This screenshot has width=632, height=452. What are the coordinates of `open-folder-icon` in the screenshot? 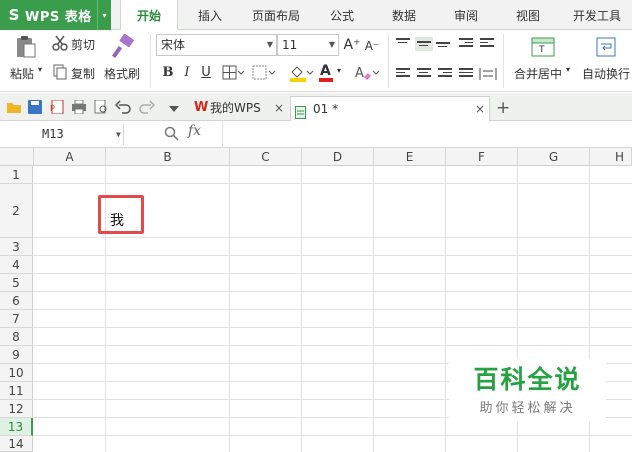 It's located at (14, 107).